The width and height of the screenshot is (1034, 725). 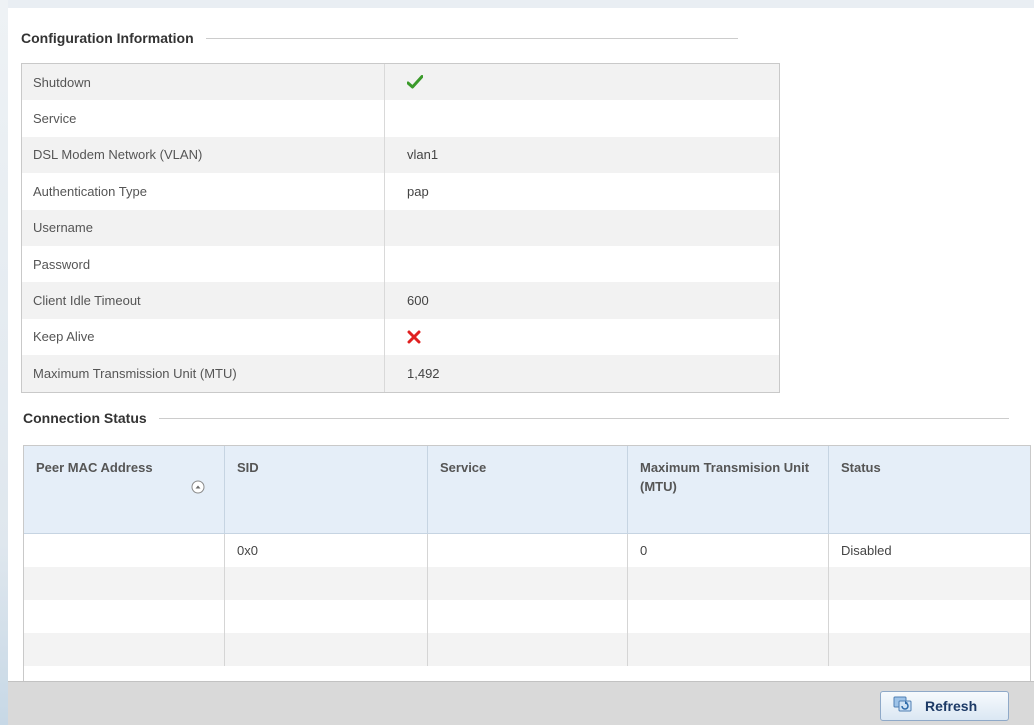 I want to click on config-row-shutdown: Shutdown, so click(x=400, y=82).